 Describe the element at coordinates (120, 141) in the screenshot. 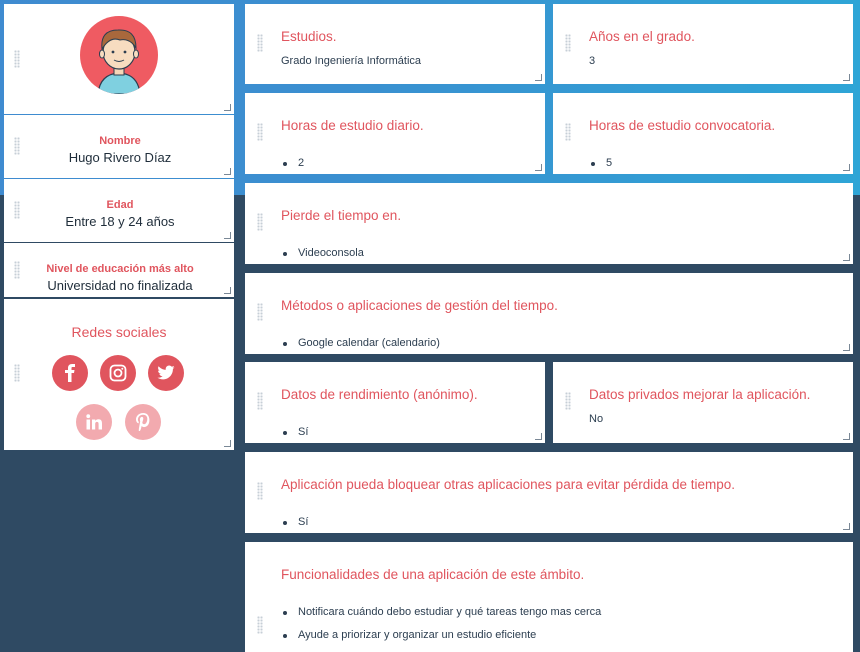

I see `name-label: Nombre` at that location.